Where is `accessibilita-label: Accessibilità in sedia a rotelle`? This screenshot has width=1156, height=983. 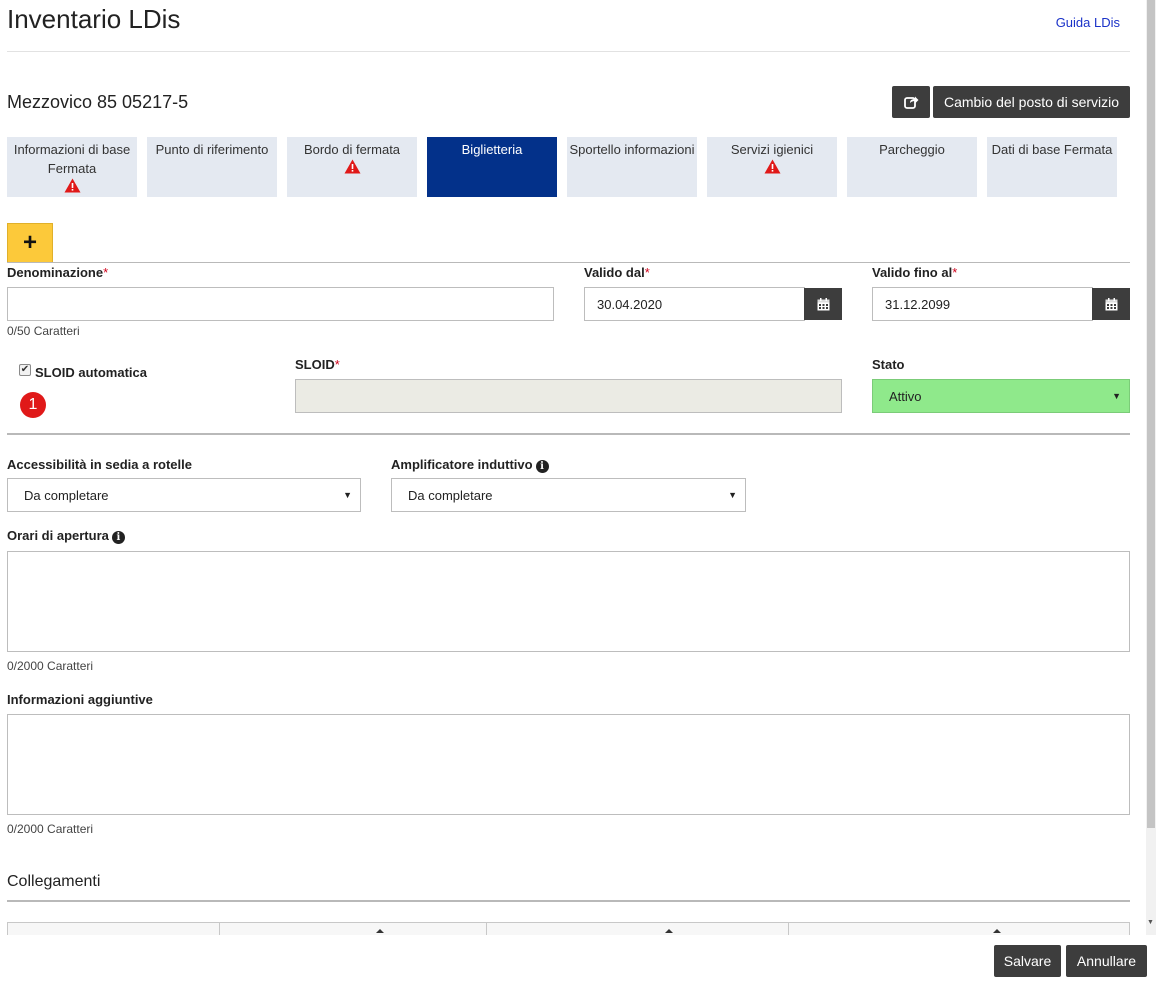 accessibilita-label: Accessibilità in sedia a rotelle is located at coordinates (99, 464).